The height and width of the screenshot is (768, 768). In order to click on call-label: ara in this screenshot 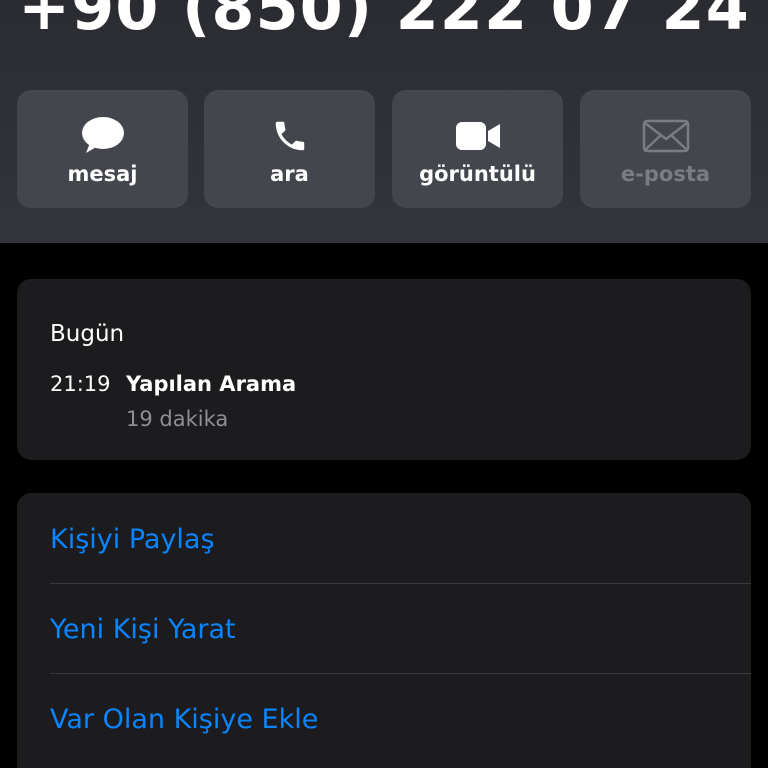, I will do `click(289, 174)`.